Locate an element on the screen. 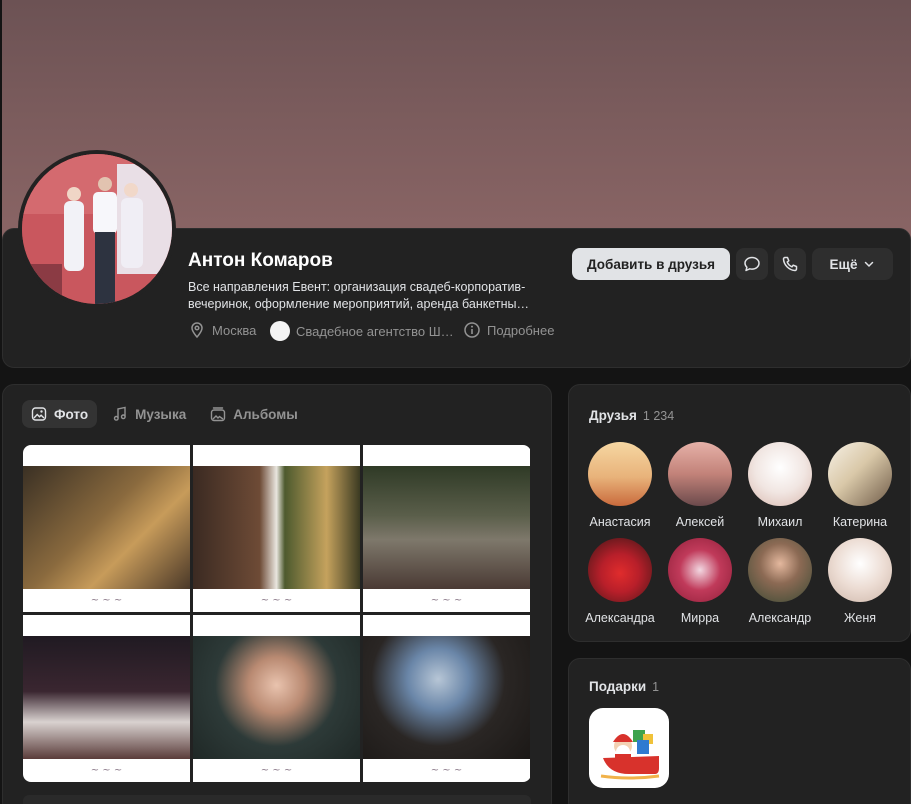  tab-photos: Фото is located at coordinates (60, 414).